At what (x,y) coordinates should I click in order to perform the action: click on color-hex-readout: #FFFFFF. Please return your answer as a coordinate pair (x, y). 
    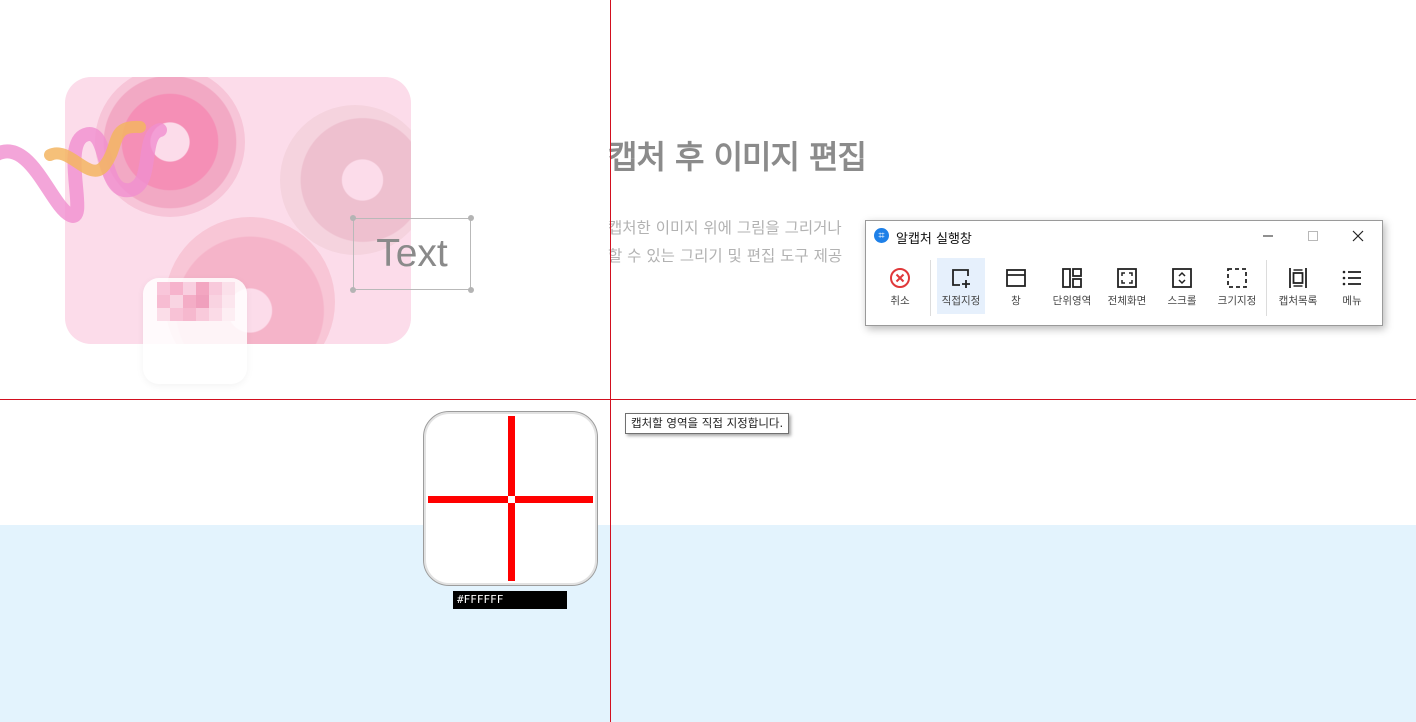
    Looking at the image, I should click on (510, 600).